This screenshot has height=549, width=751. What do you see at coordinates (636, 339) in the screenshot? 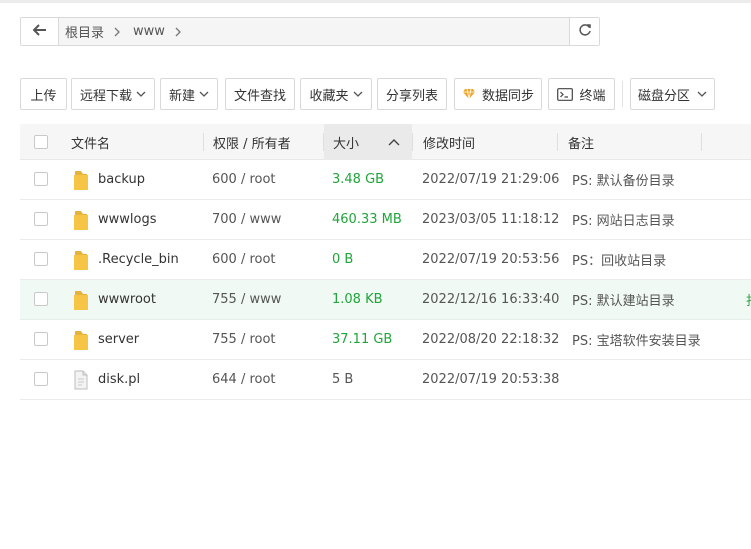
I see `remark-cell: PS: 宝塔软件安装目录` at bounding box center [636, 339].